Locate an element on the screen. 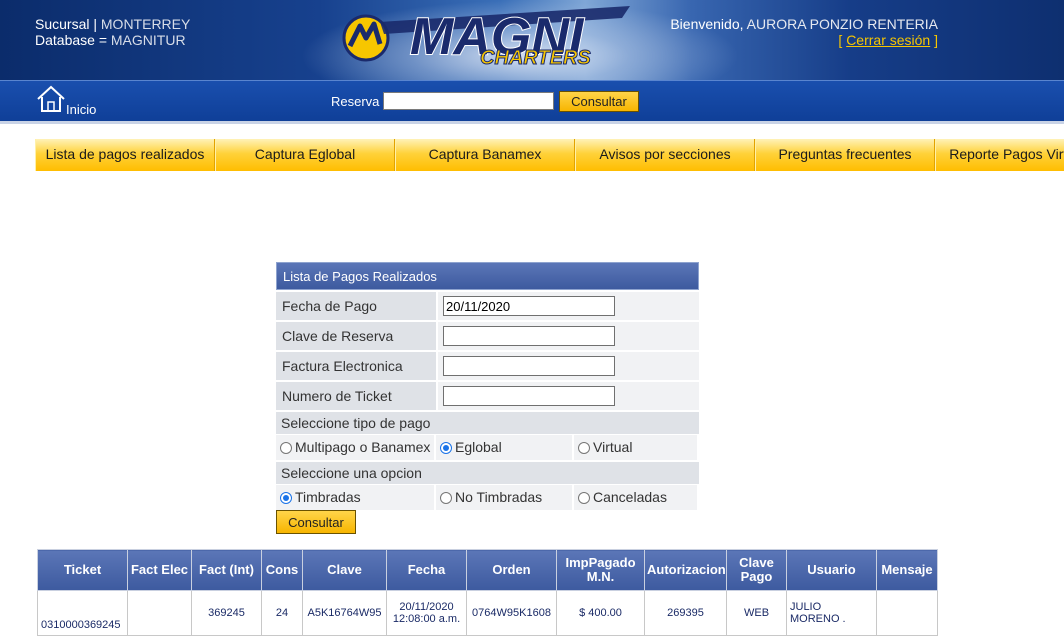 The image size is (1064, 636). col-ticket: Ticket is located at coordinates (82, 570).